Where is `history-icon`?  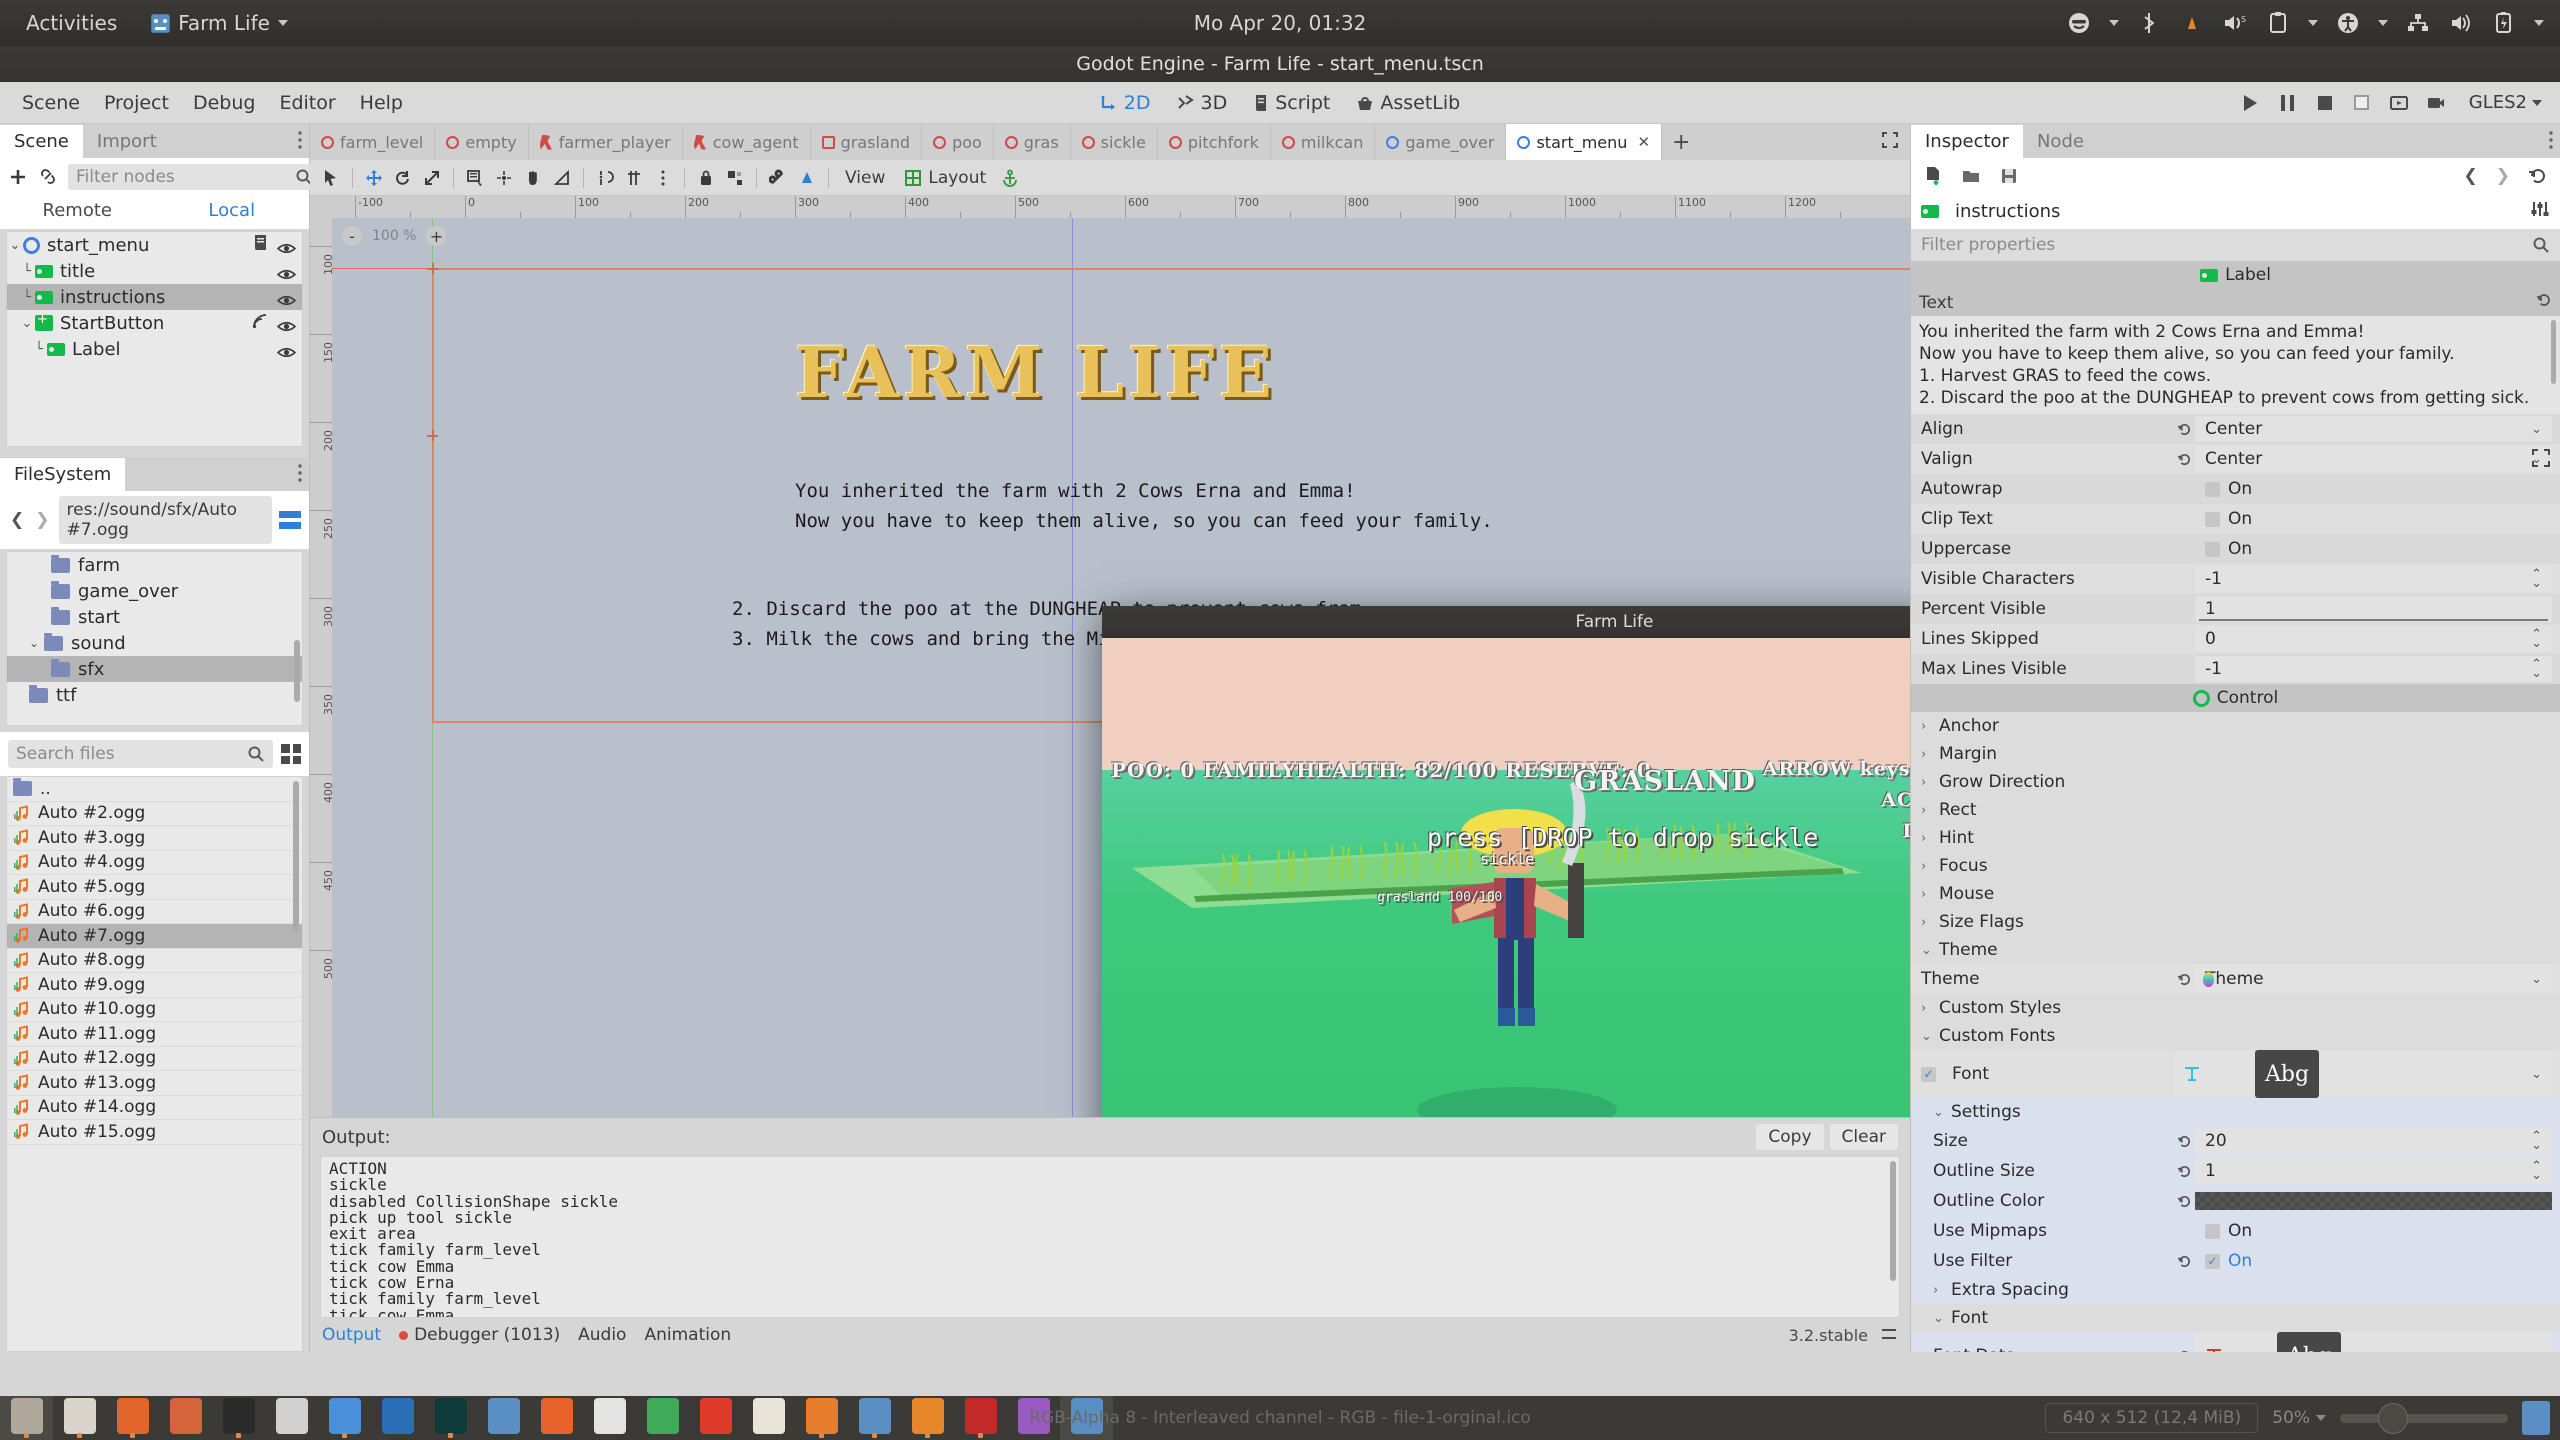
history-icon is located at coordinates (2538, 176).